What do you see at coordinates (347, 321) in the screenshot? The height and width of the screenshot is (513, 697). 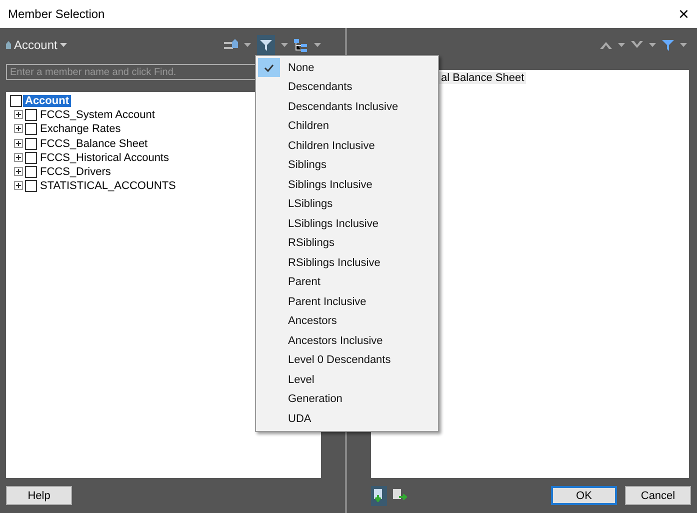 I see `menu-item: Ancestors` at bounding box center [347, 321].